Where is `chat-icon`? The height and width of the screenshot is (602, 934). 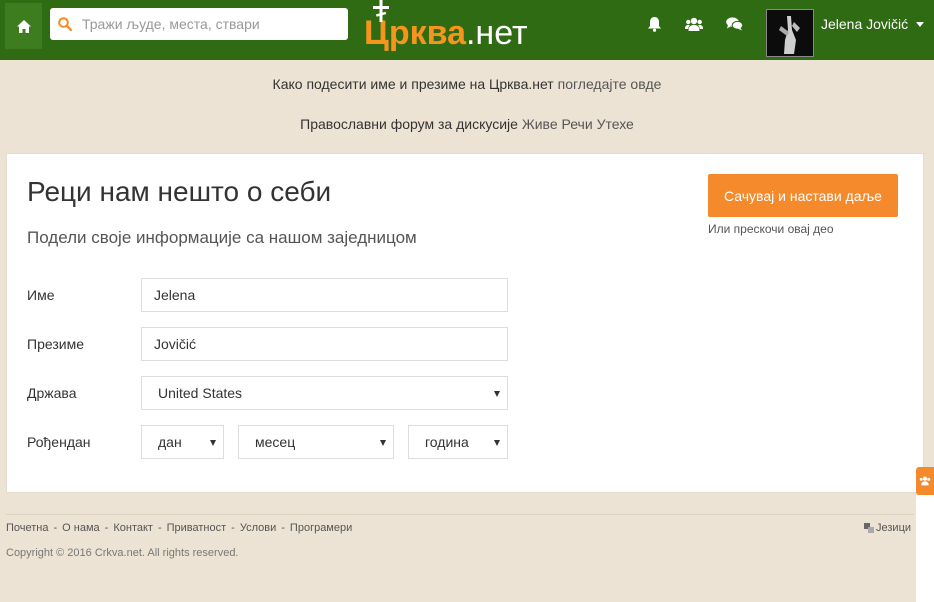
chat-icon is located at coordinates (734, 24).